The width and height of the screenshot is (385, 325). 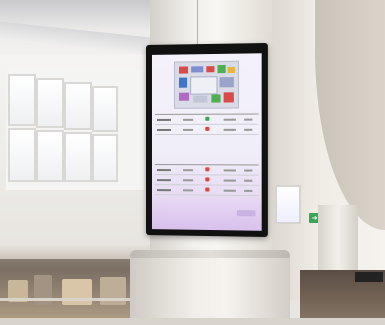 I want to click on floor-map, so click(x=206, y=84).